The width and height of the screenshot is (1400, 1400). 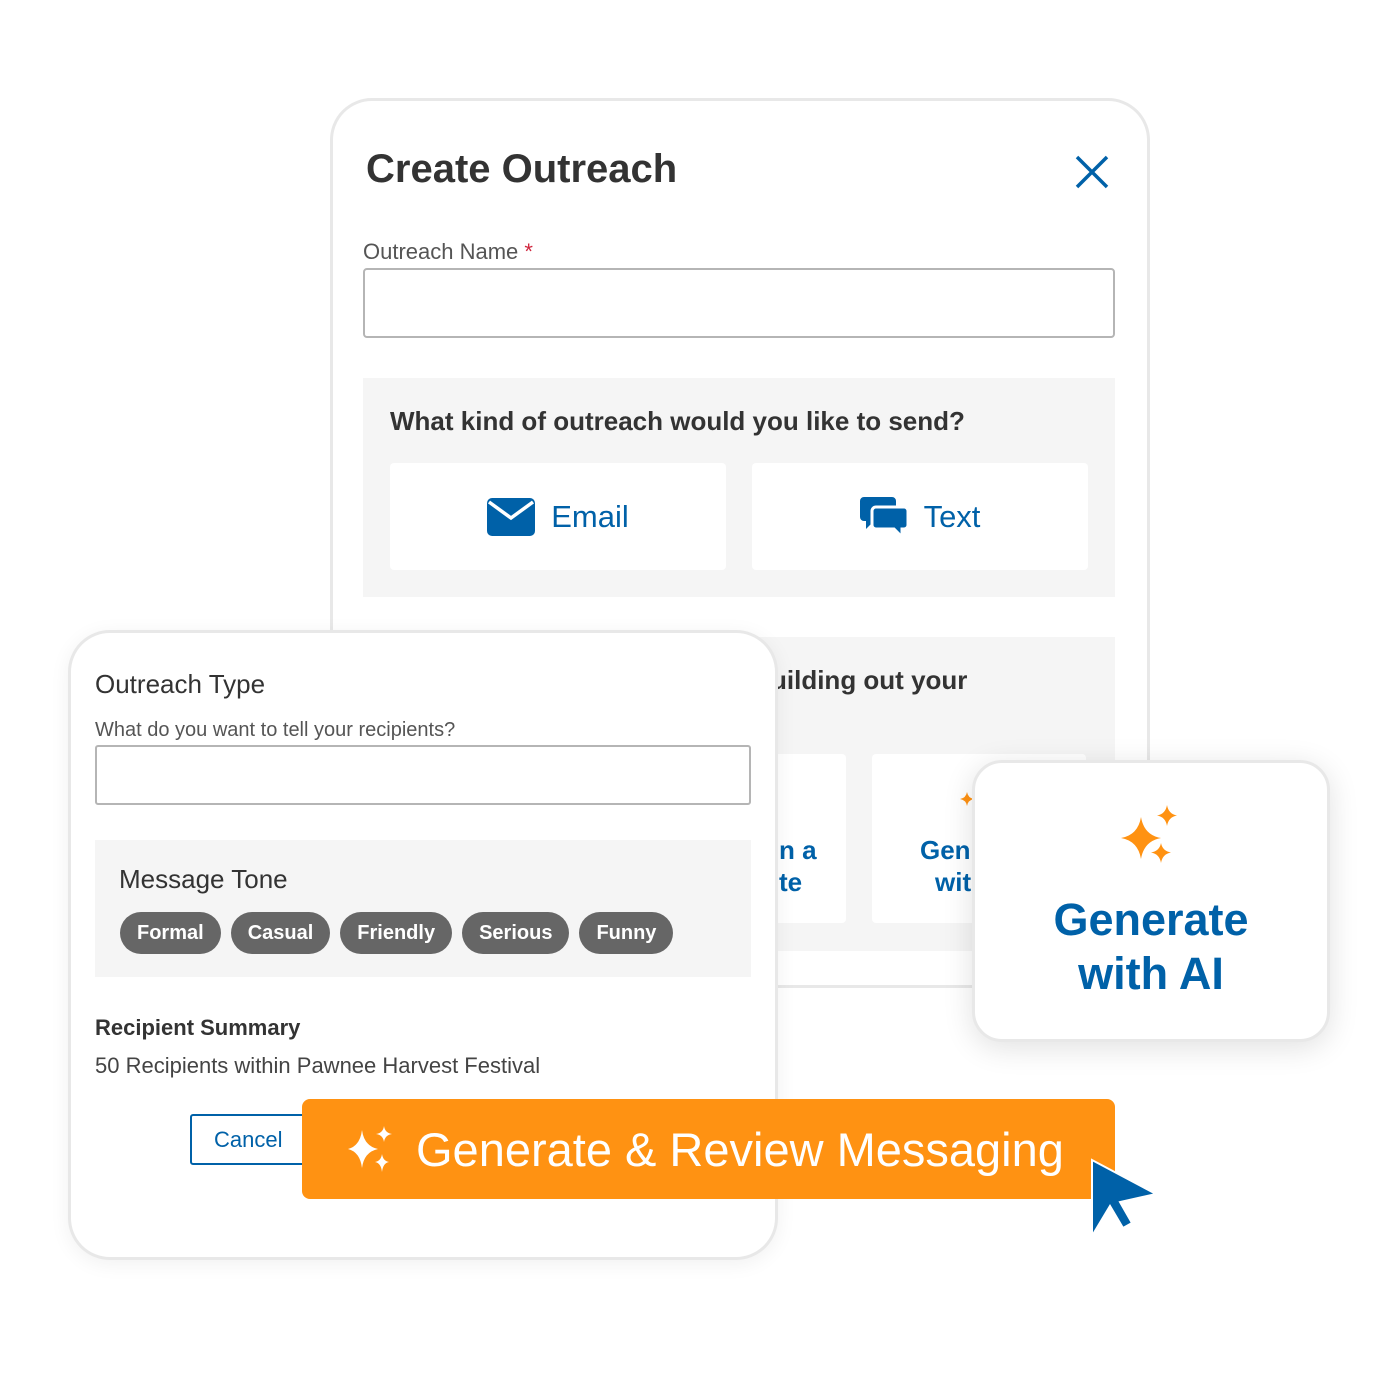 I want to click on email-option-button: Email, so click(x=558, y=516).